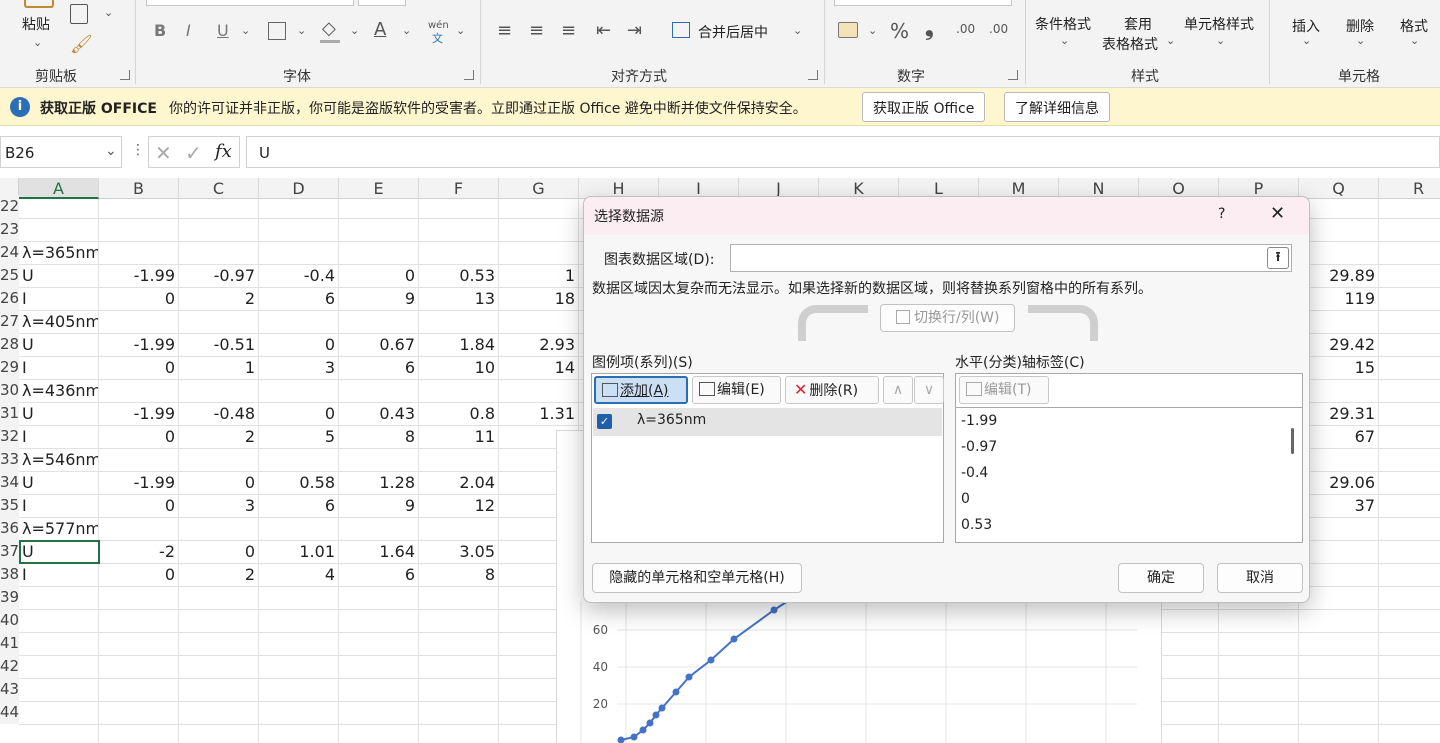 The height and width of the screenshot is (743, 1440). I want to click on edit-series-button: 编辑(E), so click(736, 390).